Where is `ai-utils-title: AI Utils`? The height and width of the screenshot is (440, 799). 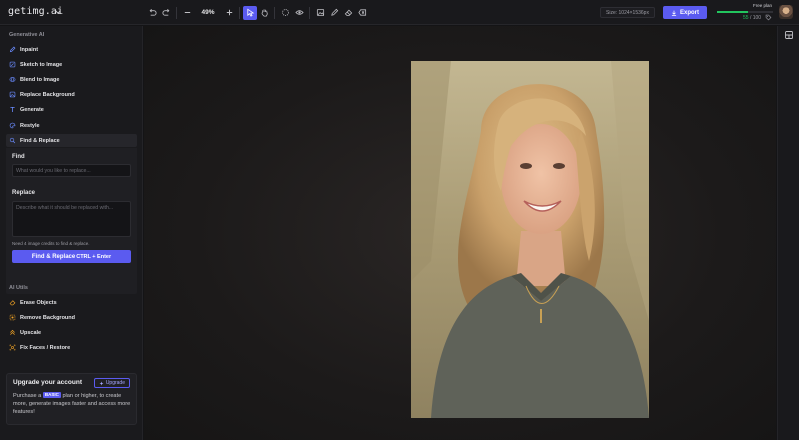
ai-utils-title: AI Utils is located at coordinates (18, 288).